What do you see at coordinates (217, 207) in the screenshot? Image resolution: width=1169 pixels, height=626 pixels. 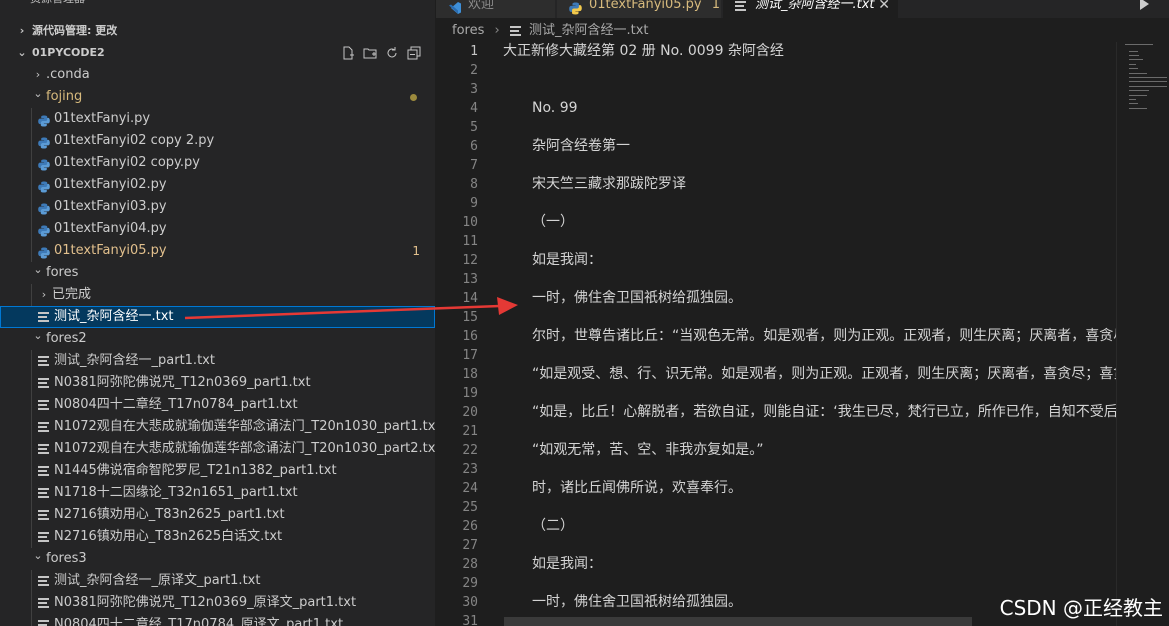 I see `tree-file: 01textFanyi03.py` at bounding box center [217, 207].